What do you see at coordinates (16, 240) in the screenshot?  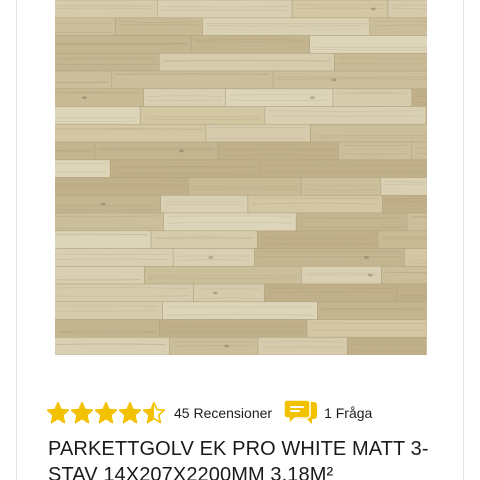 I see `left-frame-border` at bounding box center [16, 240].